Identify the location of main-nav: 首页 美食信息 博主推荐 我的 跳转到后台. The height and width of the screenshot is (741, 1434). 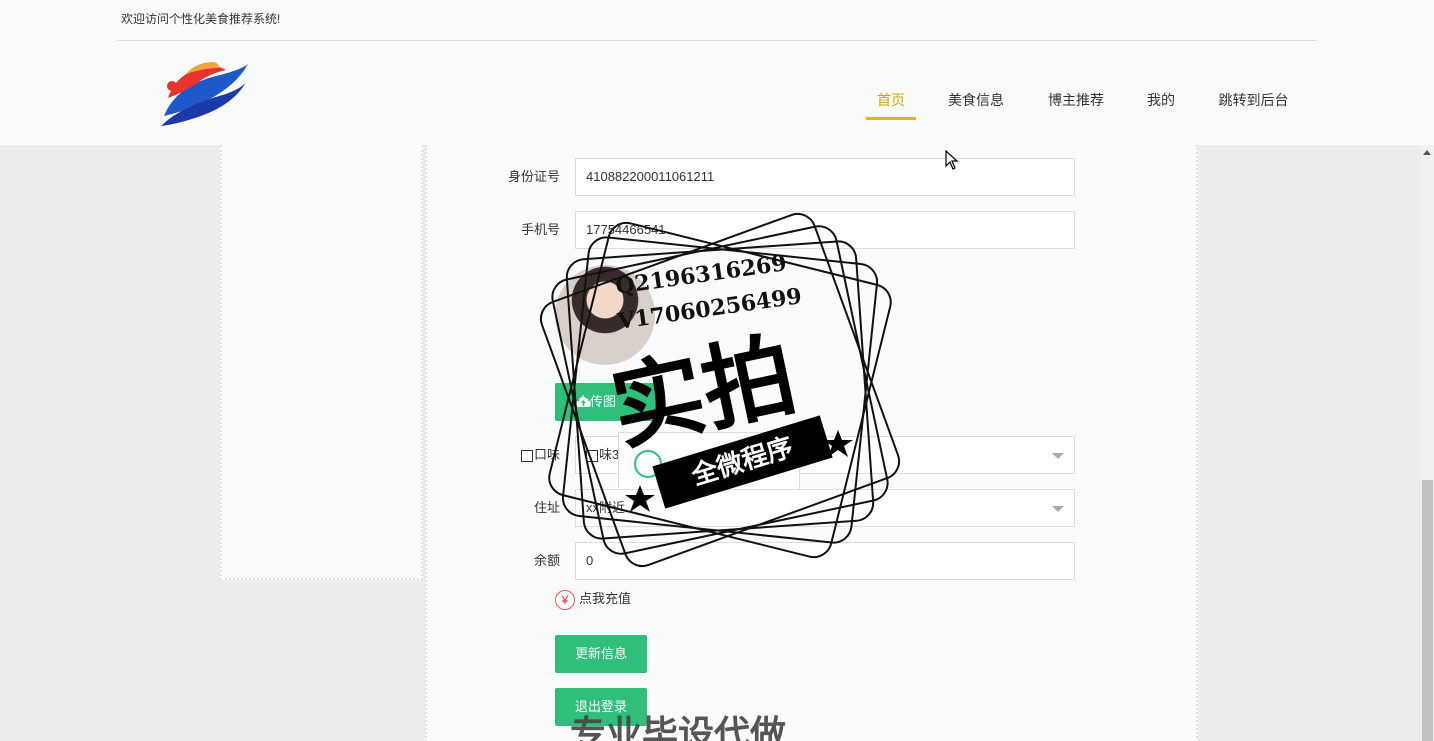
(717, 108).